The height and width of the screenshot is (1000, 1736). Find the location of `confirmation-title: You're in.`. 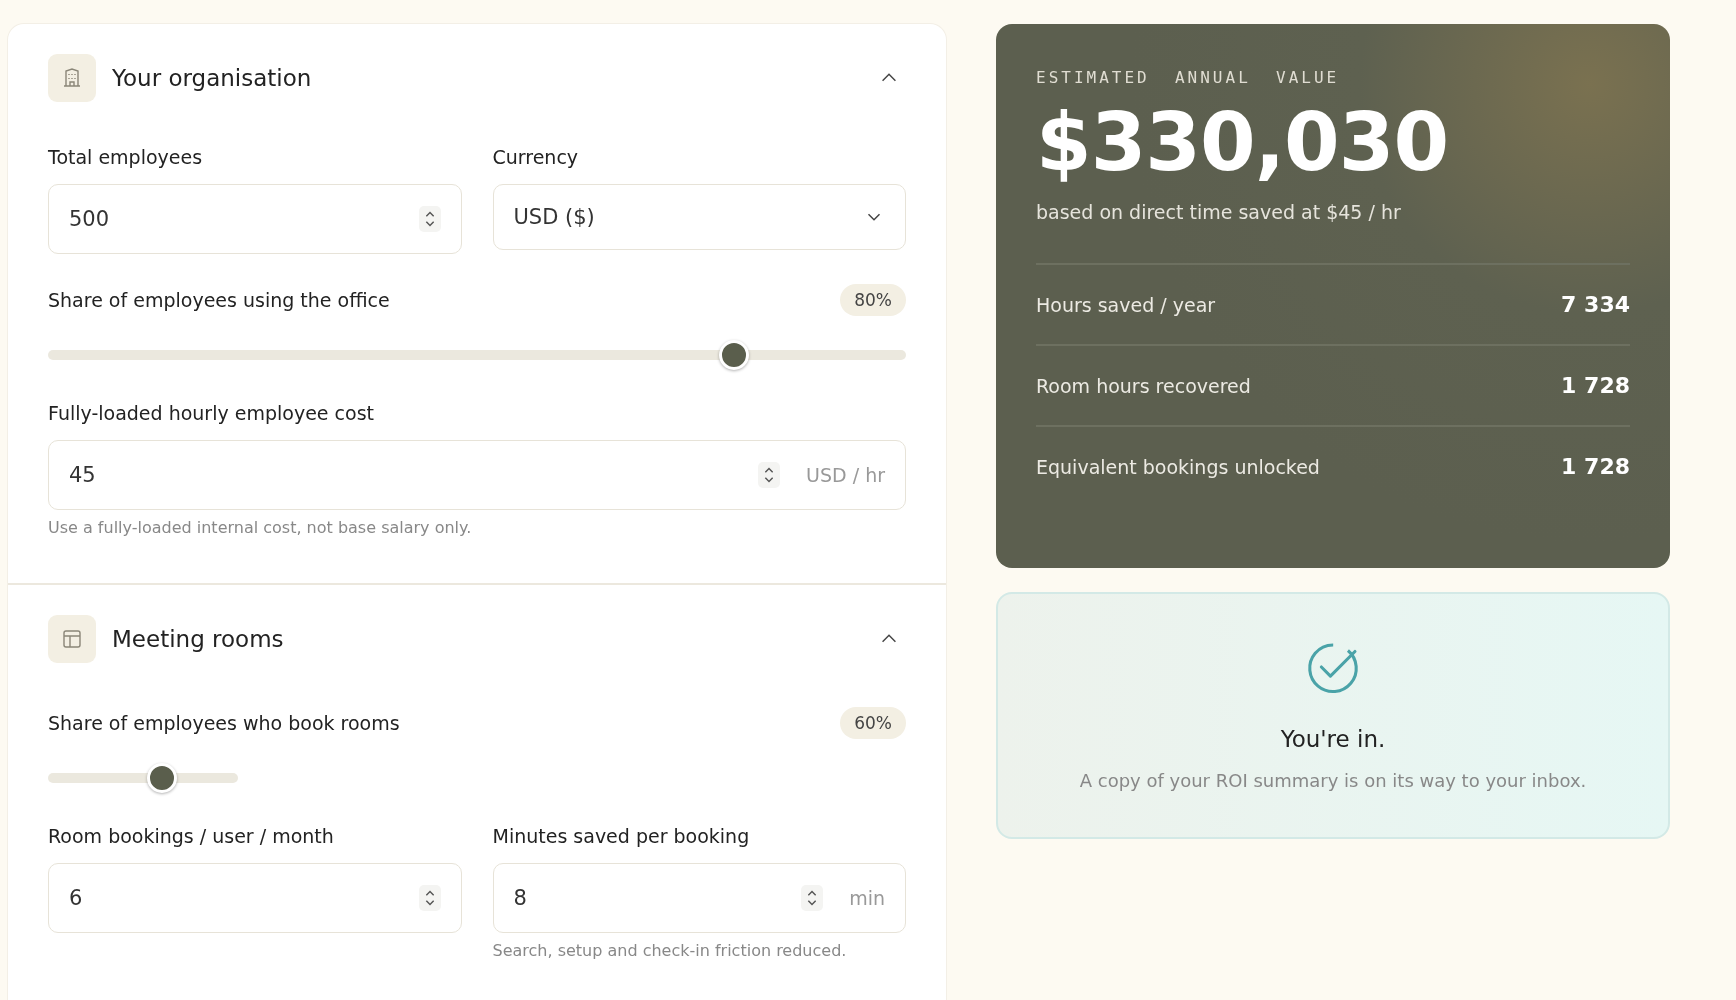

confirmation-title: You're in. is located at coordinates (1333, 739).